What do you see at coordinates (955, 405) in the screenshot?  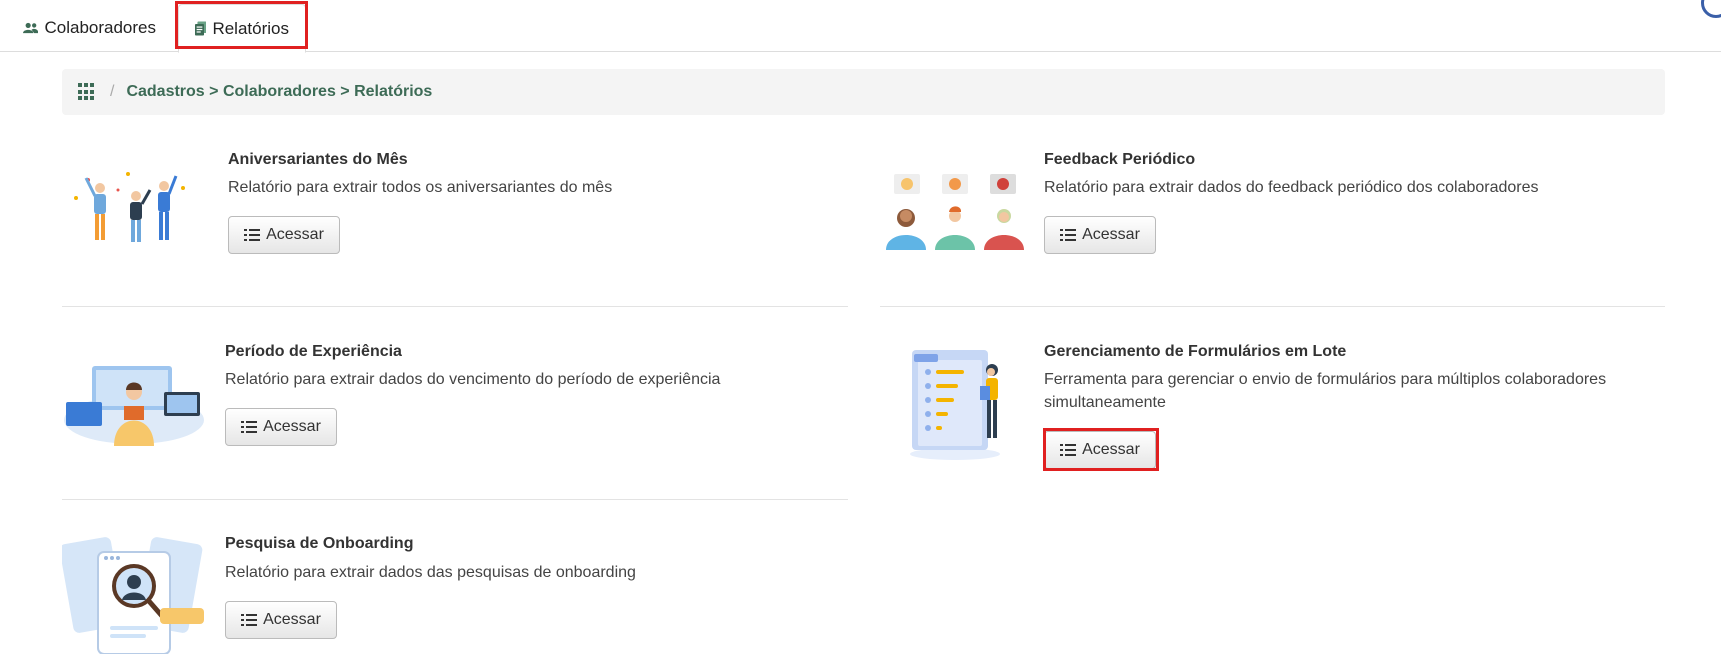 I see `form-rating-illustration` at bounding box center [955, 405].